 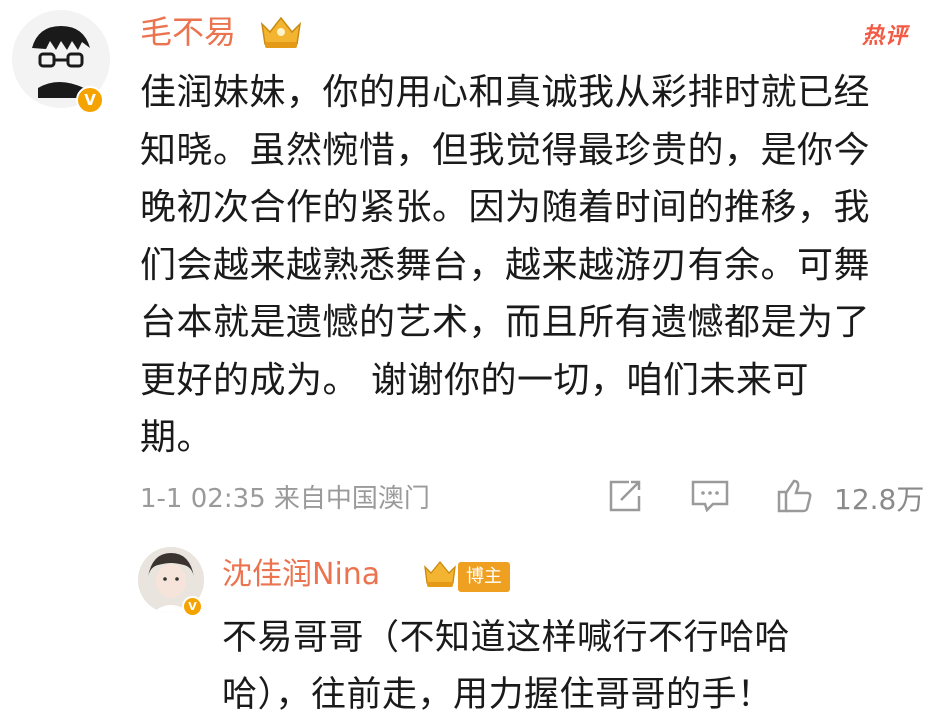 I want to click on reply-body: 不易哥哥（不知道这样喊行不行哈哈 哈），往前走，用力握住哥哥的手！, so click(x=506, y=666).